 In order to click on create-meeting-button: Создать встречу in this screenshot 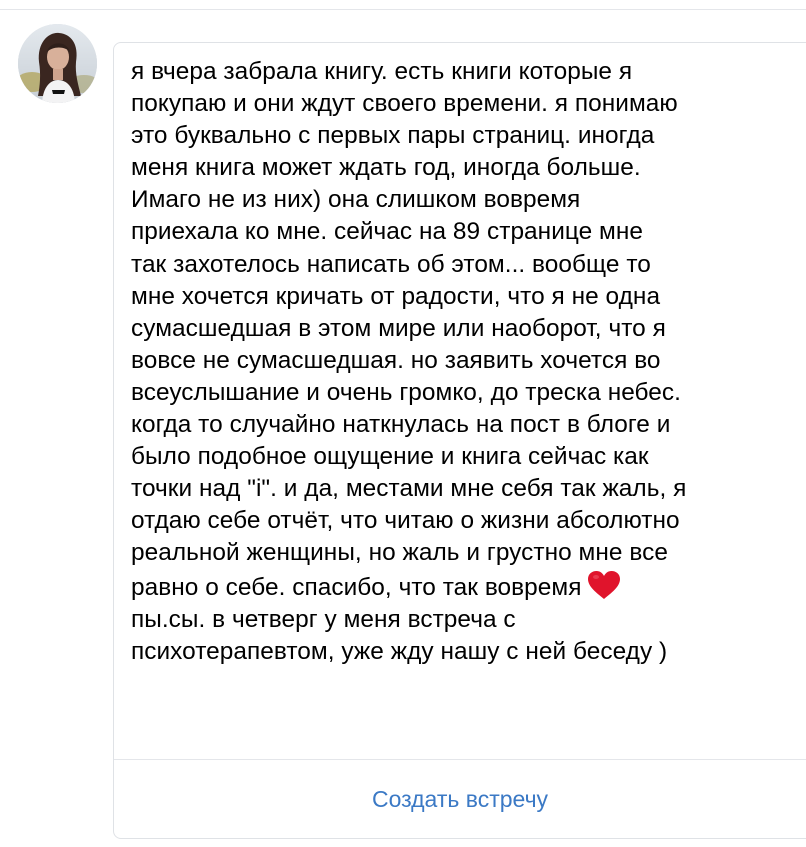, I will do `click(460, 799)`.